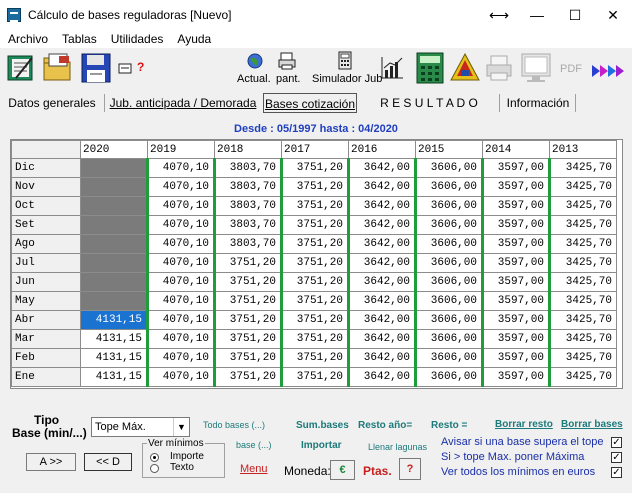 This screenshot has height=493, width=632. I want to click on radio-importe, so click(154, 457).